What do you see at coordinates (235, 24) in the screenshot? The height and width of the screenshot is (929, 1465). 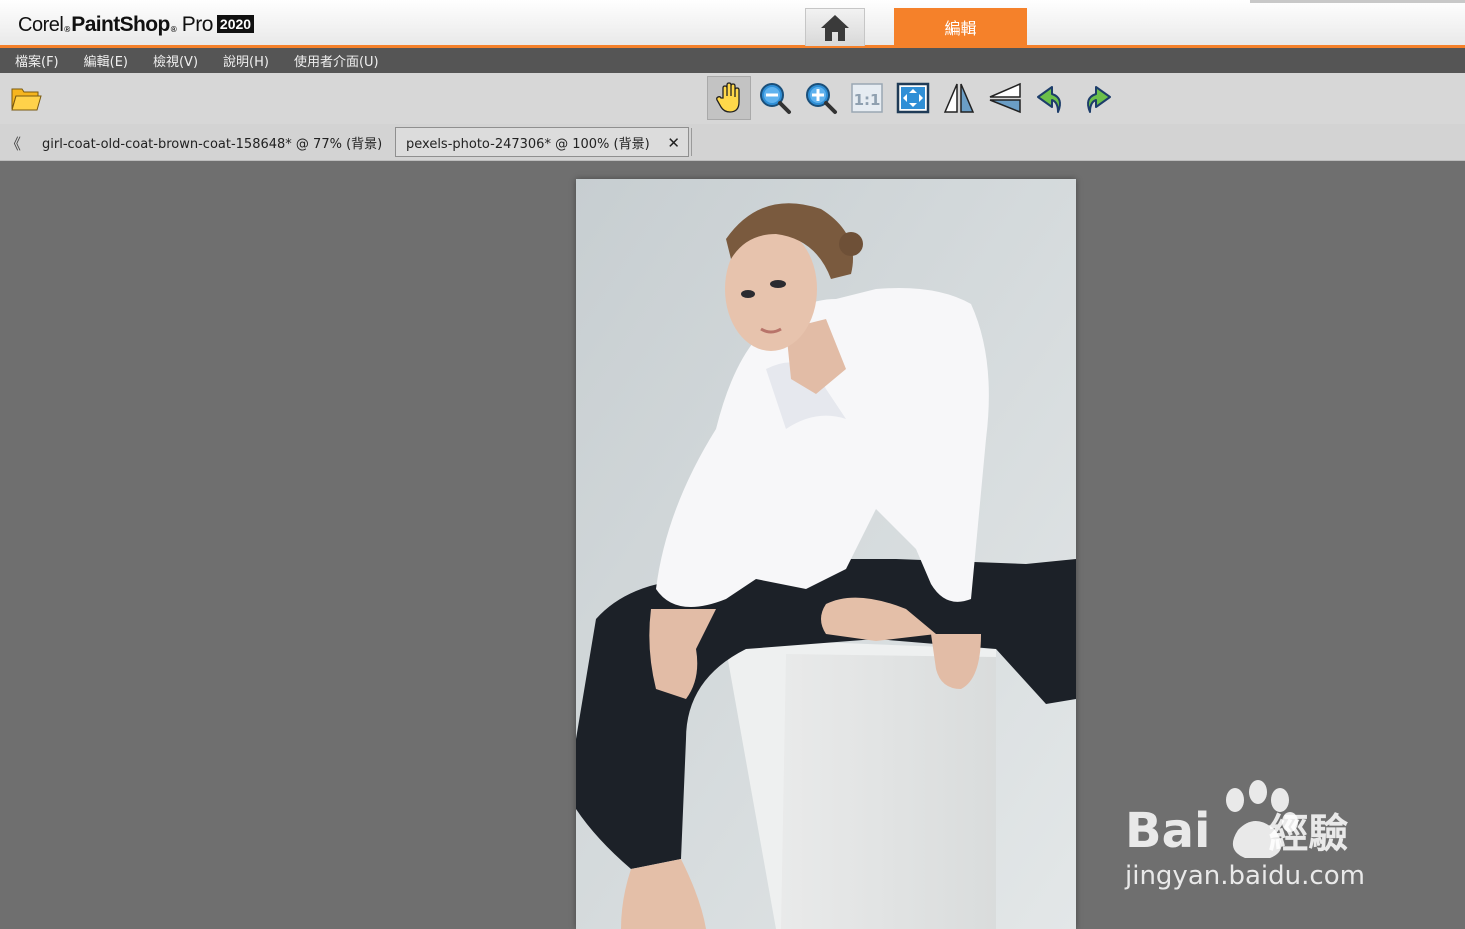 I see `brand-year: 2020` at bounding box center [235, 24].